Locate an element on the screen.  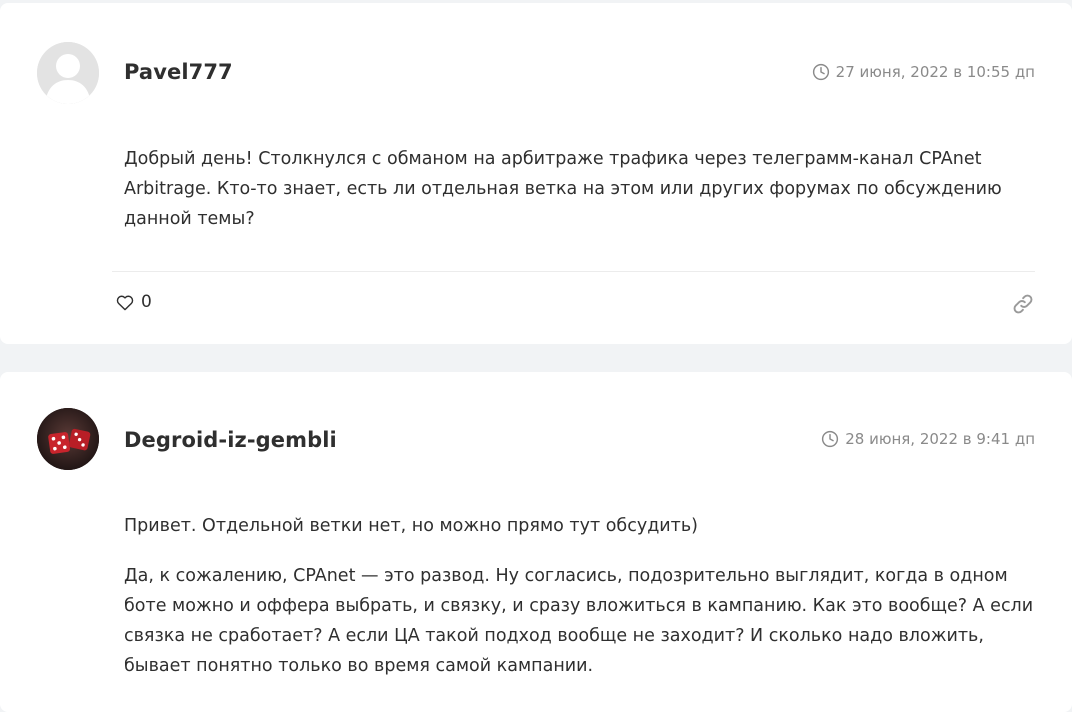
comment-date: 28 июня, 2022 в 9:41 дп is located at coordinates (928, 439).